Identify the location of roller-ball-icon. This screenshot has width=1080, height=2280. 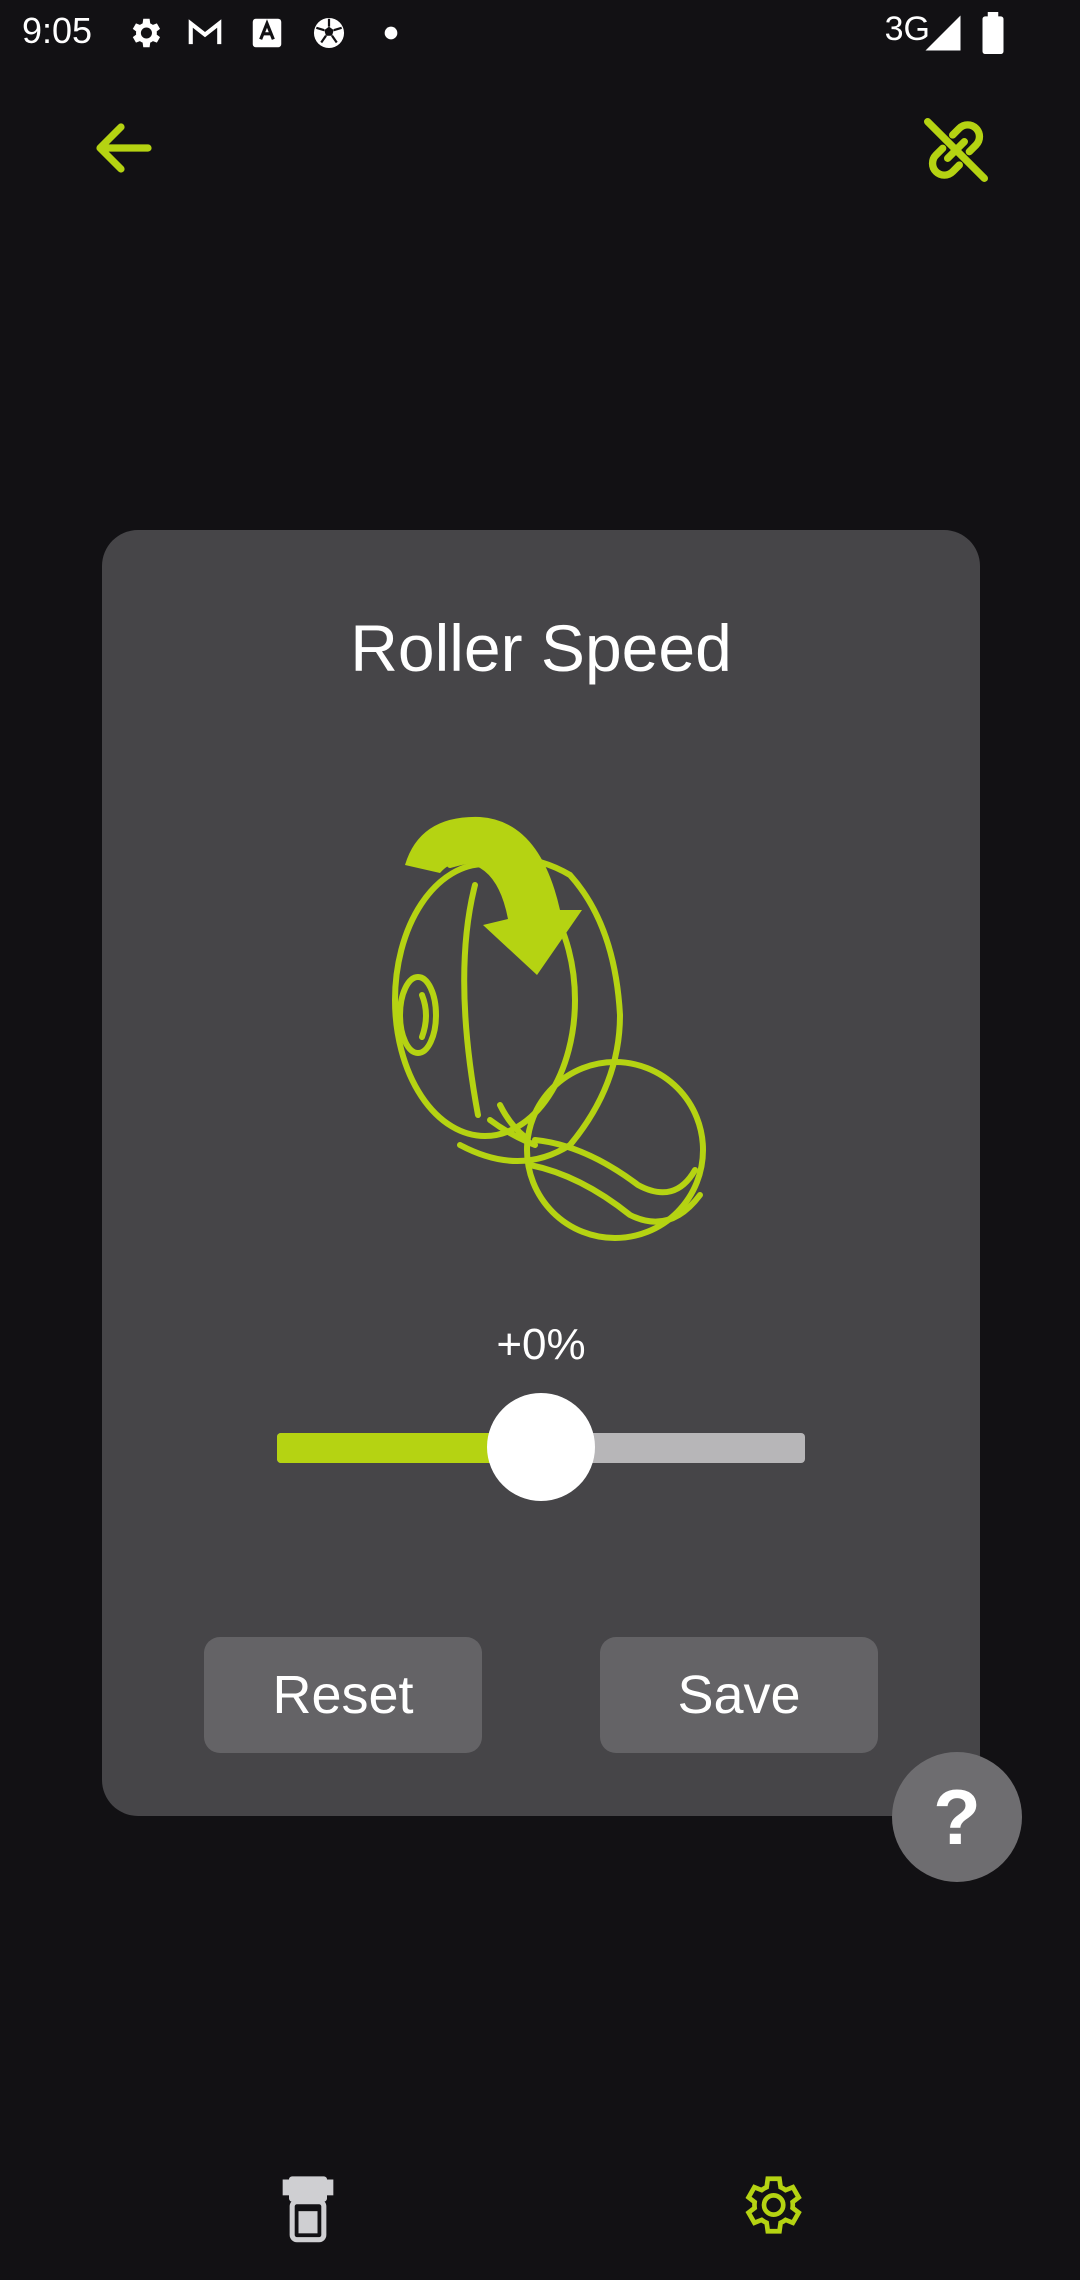
(549, 1028).